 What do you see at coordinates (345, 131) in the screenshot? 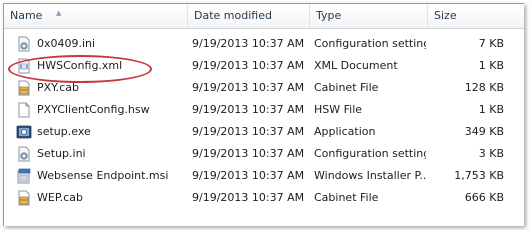
I see `file-type: Application` at bounding box center [345, 131].